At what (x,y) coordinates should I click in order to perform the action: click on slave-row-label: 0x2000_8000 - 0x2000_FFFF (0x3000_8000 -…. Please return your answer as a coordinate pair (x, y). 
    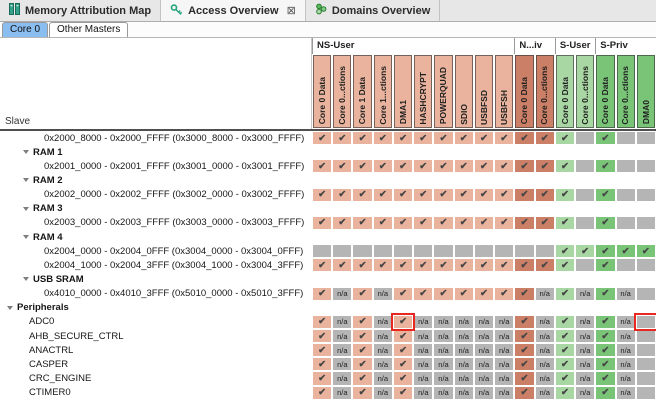
    Looking at the image, I should click on (156, 138).